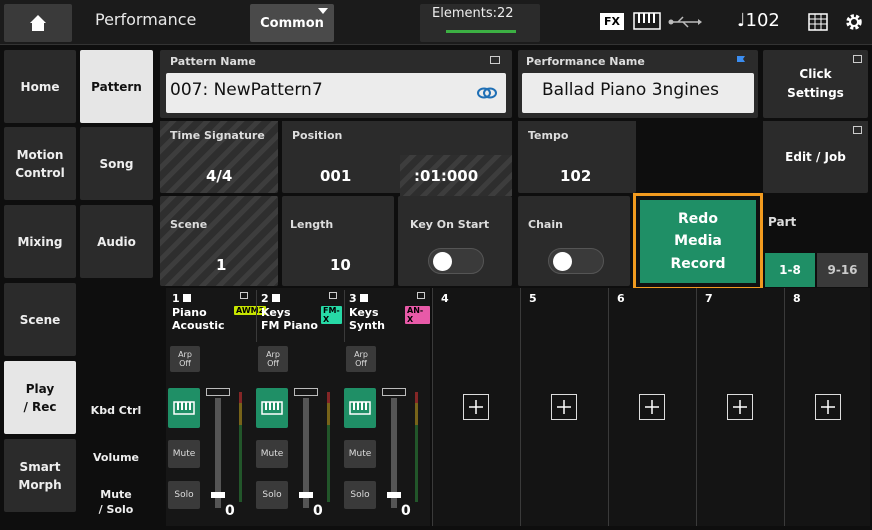  I want to click on sidebar-item-scene: Scene, so click(40, 319).